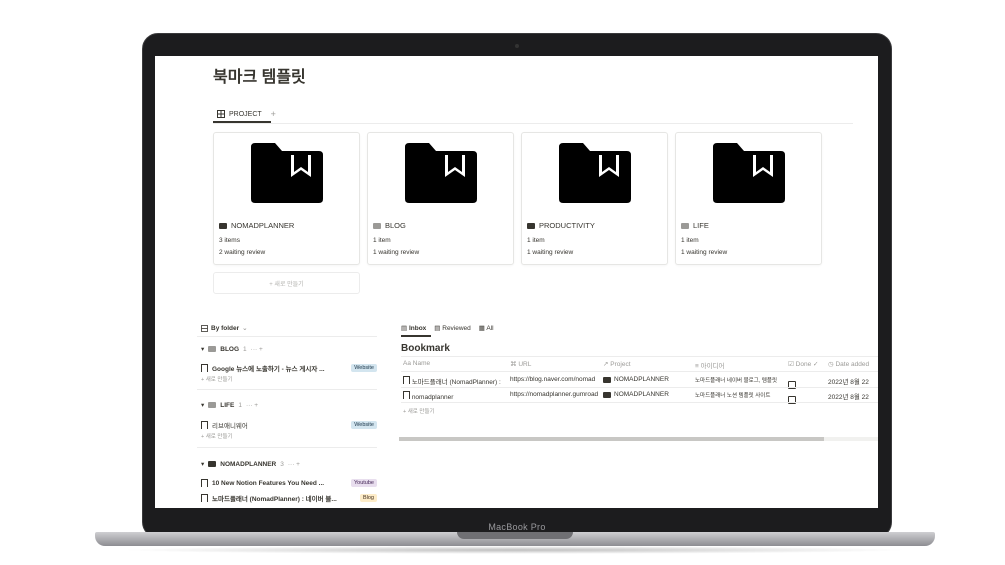 This screenshot has height=565, width=1005. Describe the element at coordinates (740, 380) in the screenshot. I see `row-idea: 노마드플래너 네이버 블로그, 템플릿` at that location.